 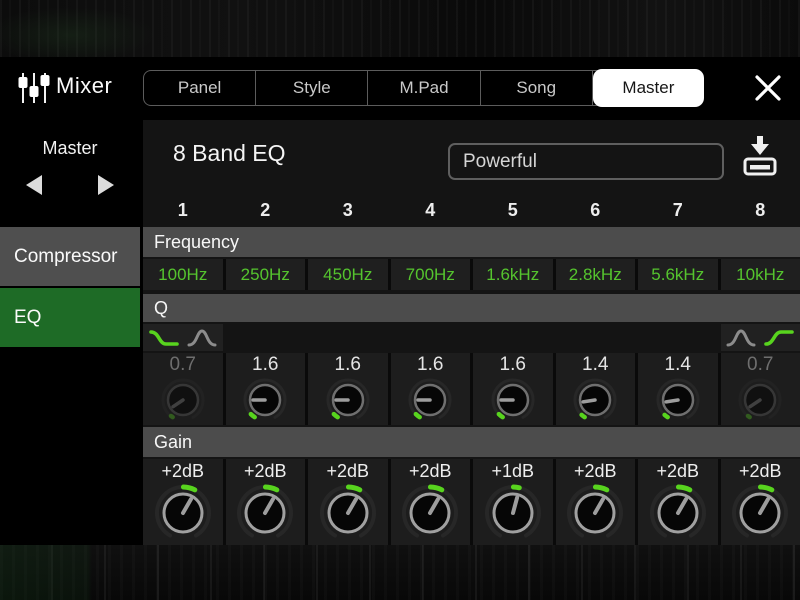 What do you see at coordinates (760, 209) in the screenshot?
I see `band-number: 8` at bounding box center [760, 209].